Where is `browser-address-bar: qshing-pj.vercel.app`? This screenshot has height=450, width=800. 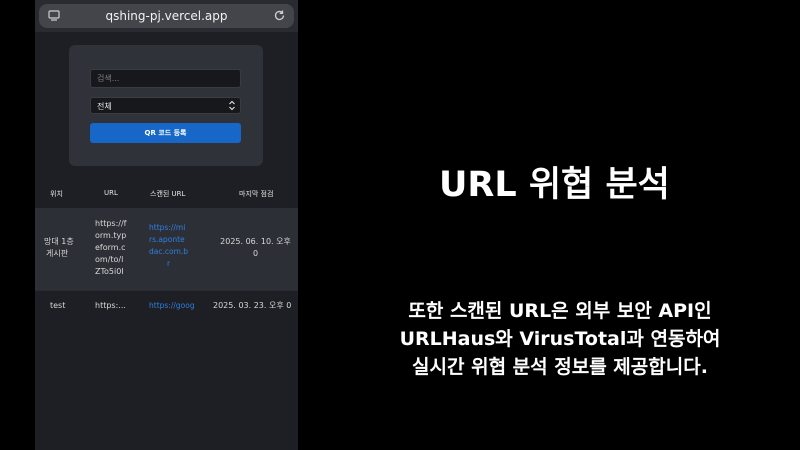 browser-address-bar: qshing-pj.vercel.app is located at coordinates (166, 16).